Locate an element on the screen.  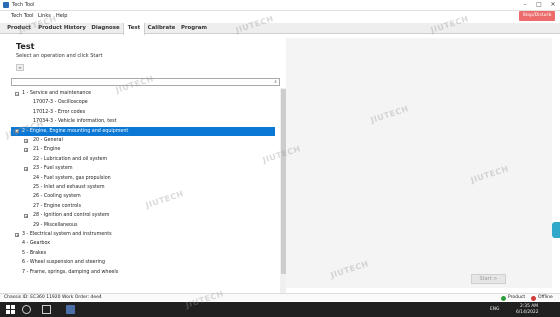
tree-node-label: 17034-3 - Vehicle information, test is located at coordinates (75, 122).